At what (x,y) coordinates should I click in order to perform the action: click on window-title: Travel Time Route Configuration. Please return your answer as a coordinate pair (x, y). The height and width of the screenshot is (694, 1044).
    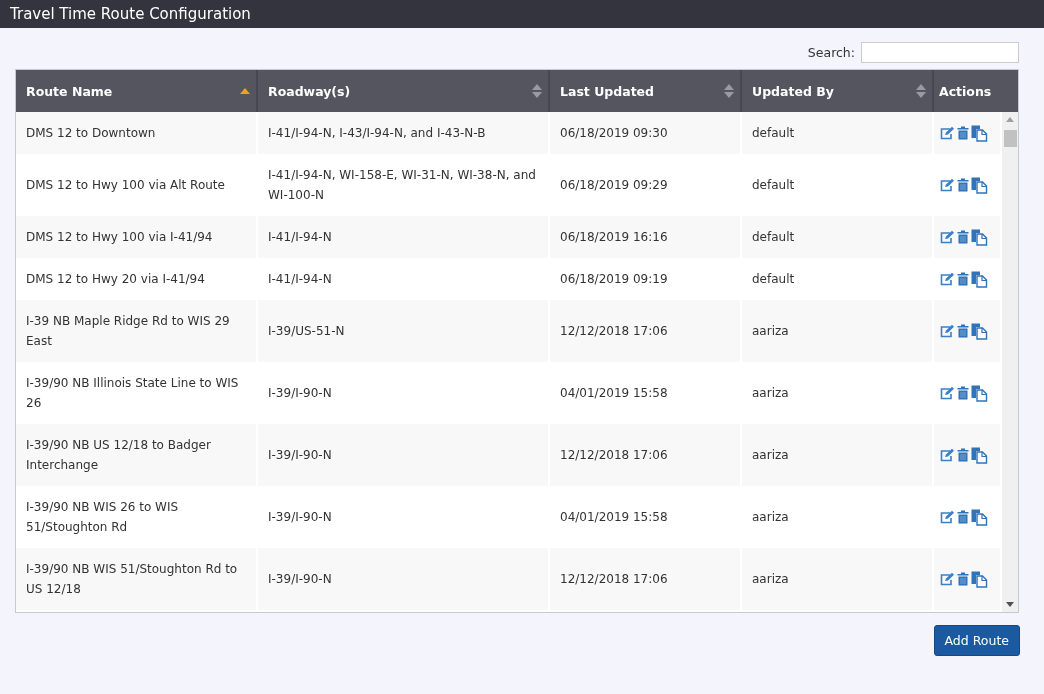
    Looking at the image, I should click on (522, 14).